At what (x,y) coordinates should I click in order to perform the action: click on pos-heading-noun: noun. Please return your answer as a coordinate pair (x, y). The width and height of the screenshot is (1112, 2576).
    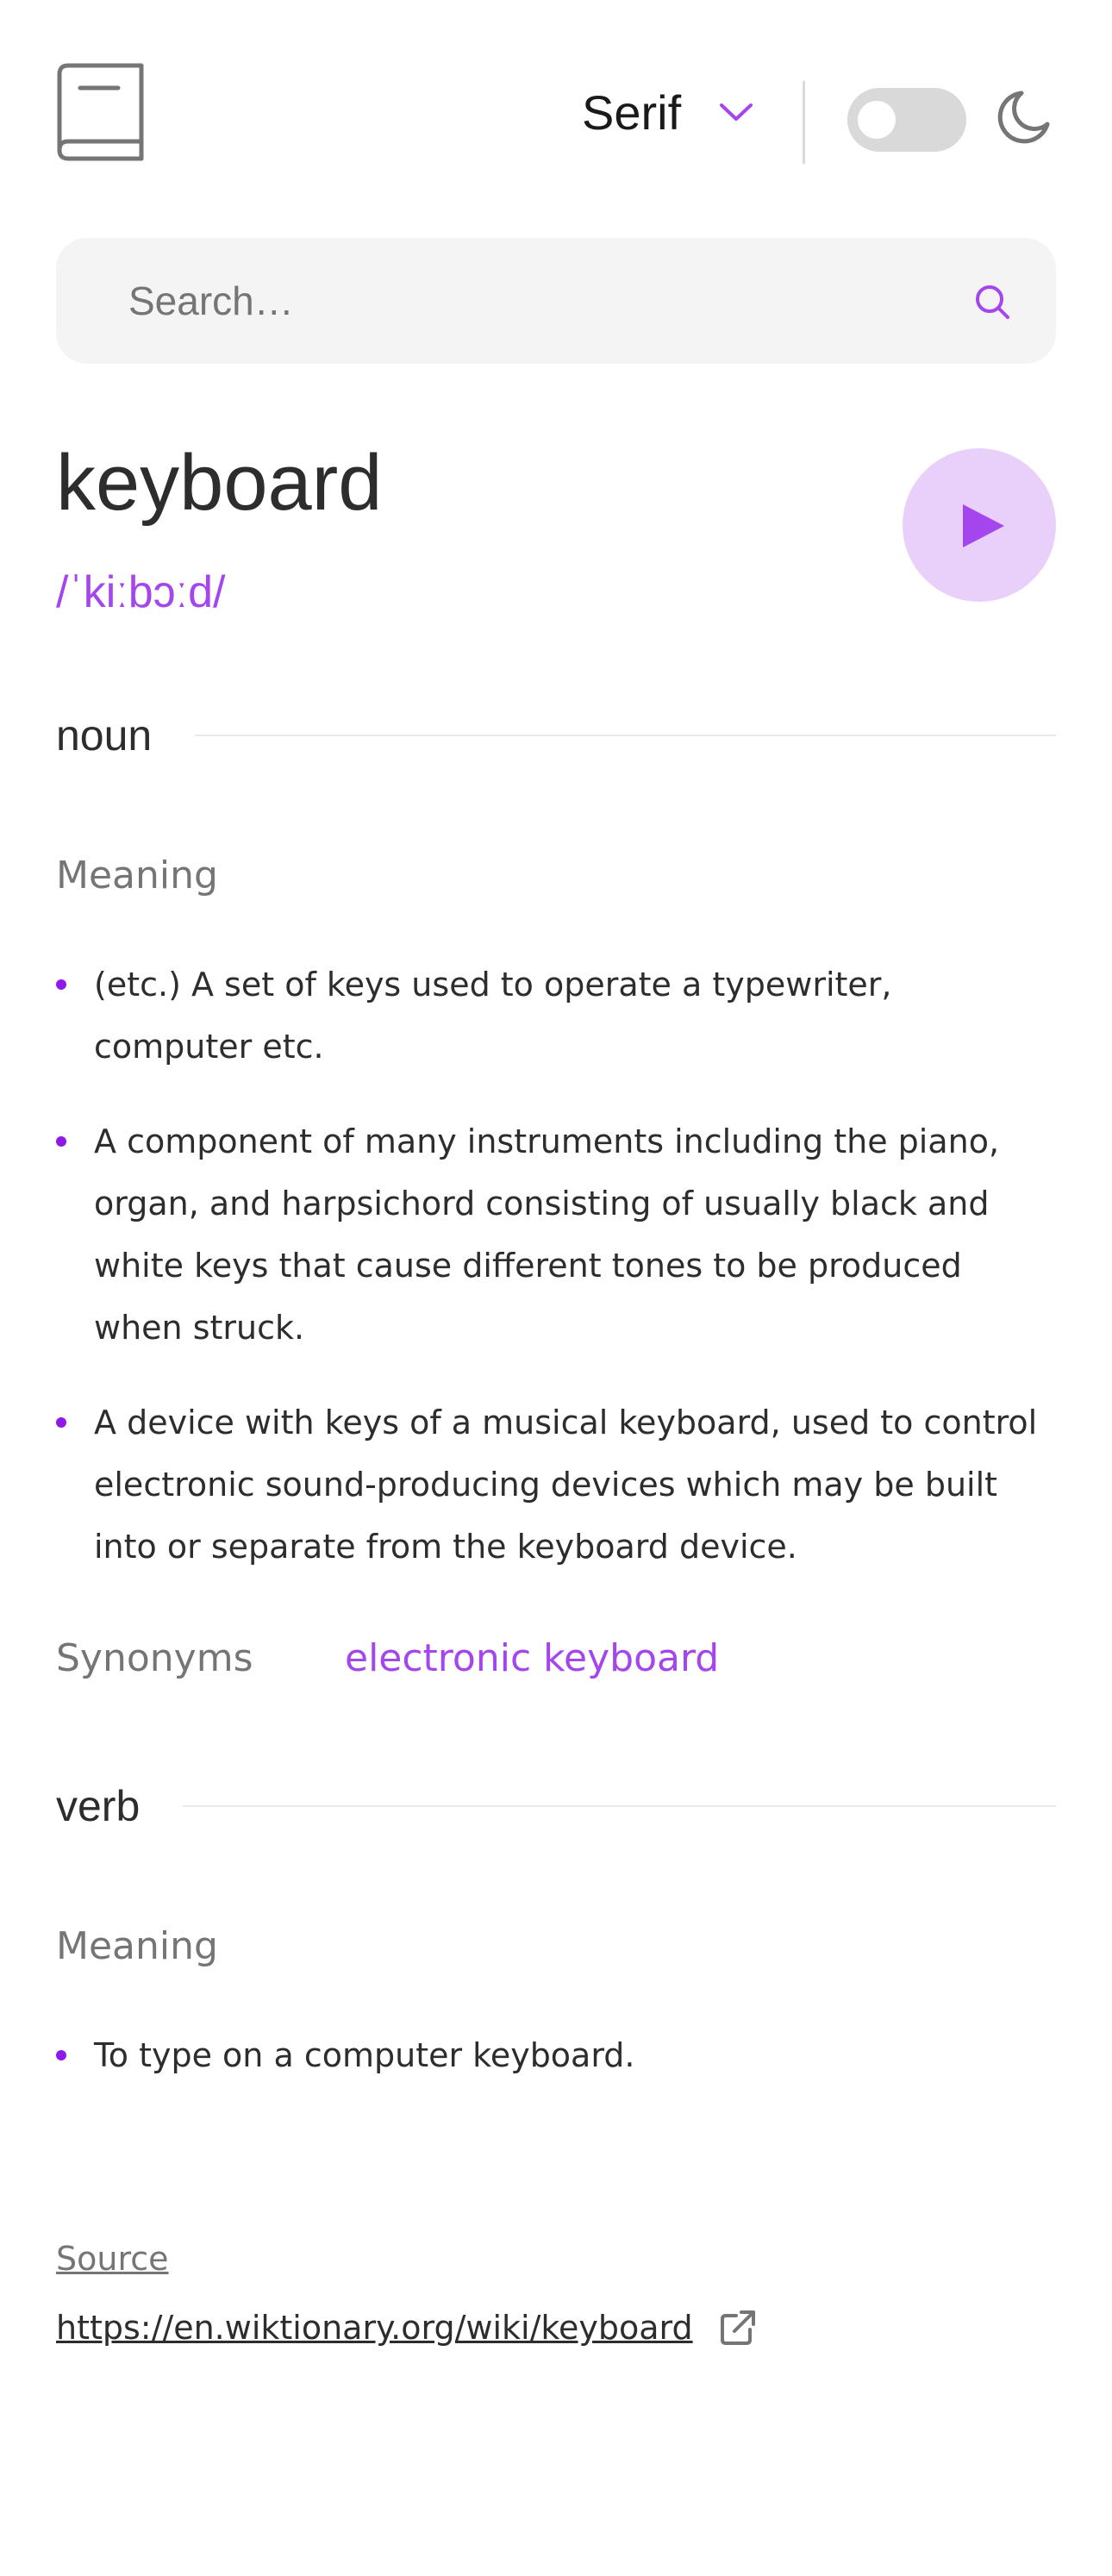
    Looking at the image, I should click on (556, 735).